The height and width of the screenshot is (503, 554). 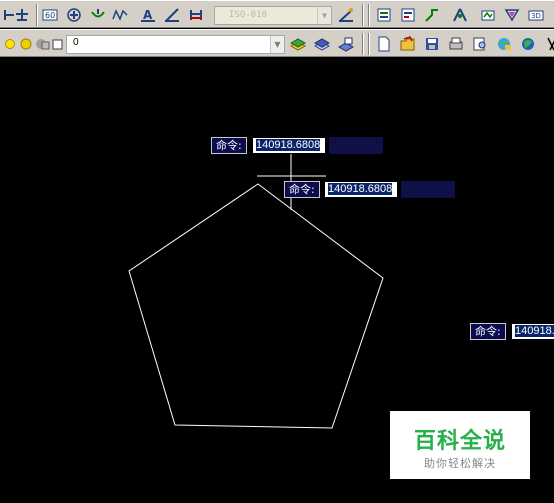 What do you see at coordinates (512, 14) in the screenshot?
I see `dim-override-icon` at bounding box center [512, 14].